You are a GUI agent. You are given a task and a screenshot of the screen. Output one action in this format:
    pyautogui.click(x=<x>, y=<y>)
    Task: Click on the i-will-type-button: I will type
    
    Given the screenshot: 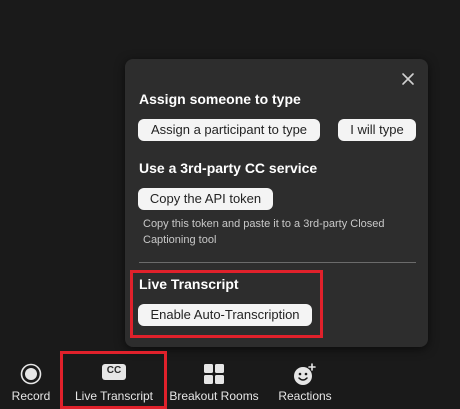 What is the action you would take?
    pyautogui.click(x=377, y=130)
    